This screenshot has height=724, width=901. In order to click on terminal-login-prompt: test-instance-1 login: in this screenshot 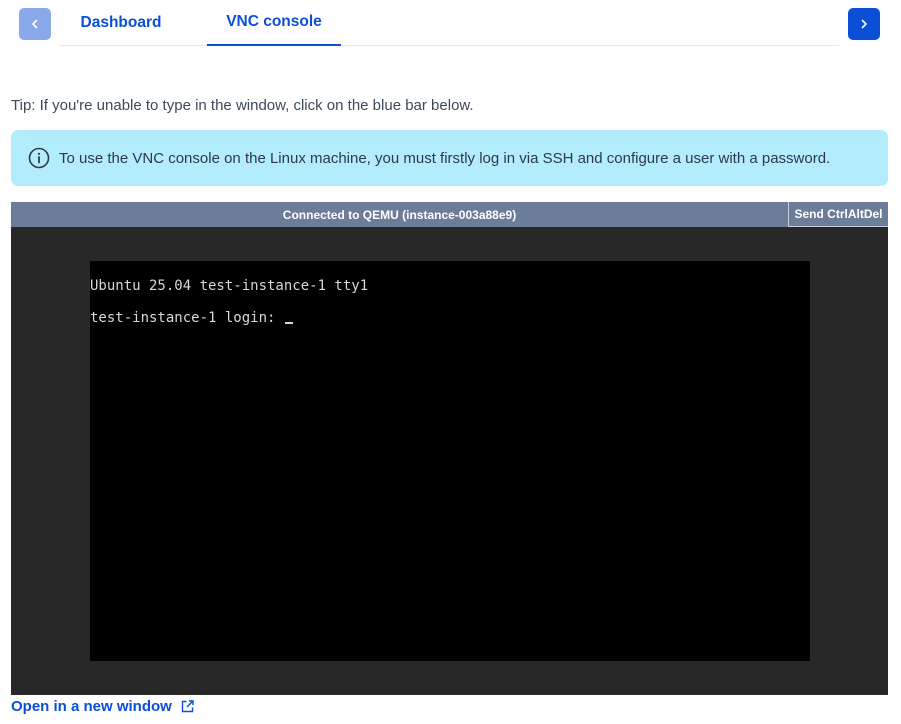, I will do `click(187, 318)`.